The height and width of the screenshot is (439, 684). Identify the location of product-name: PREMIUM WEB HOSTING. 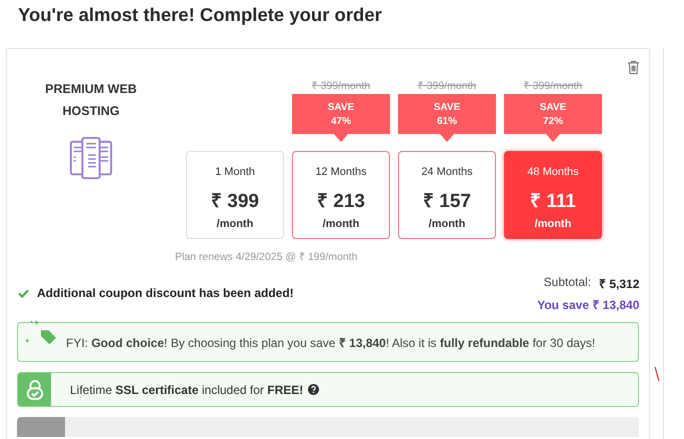
(91, 100).